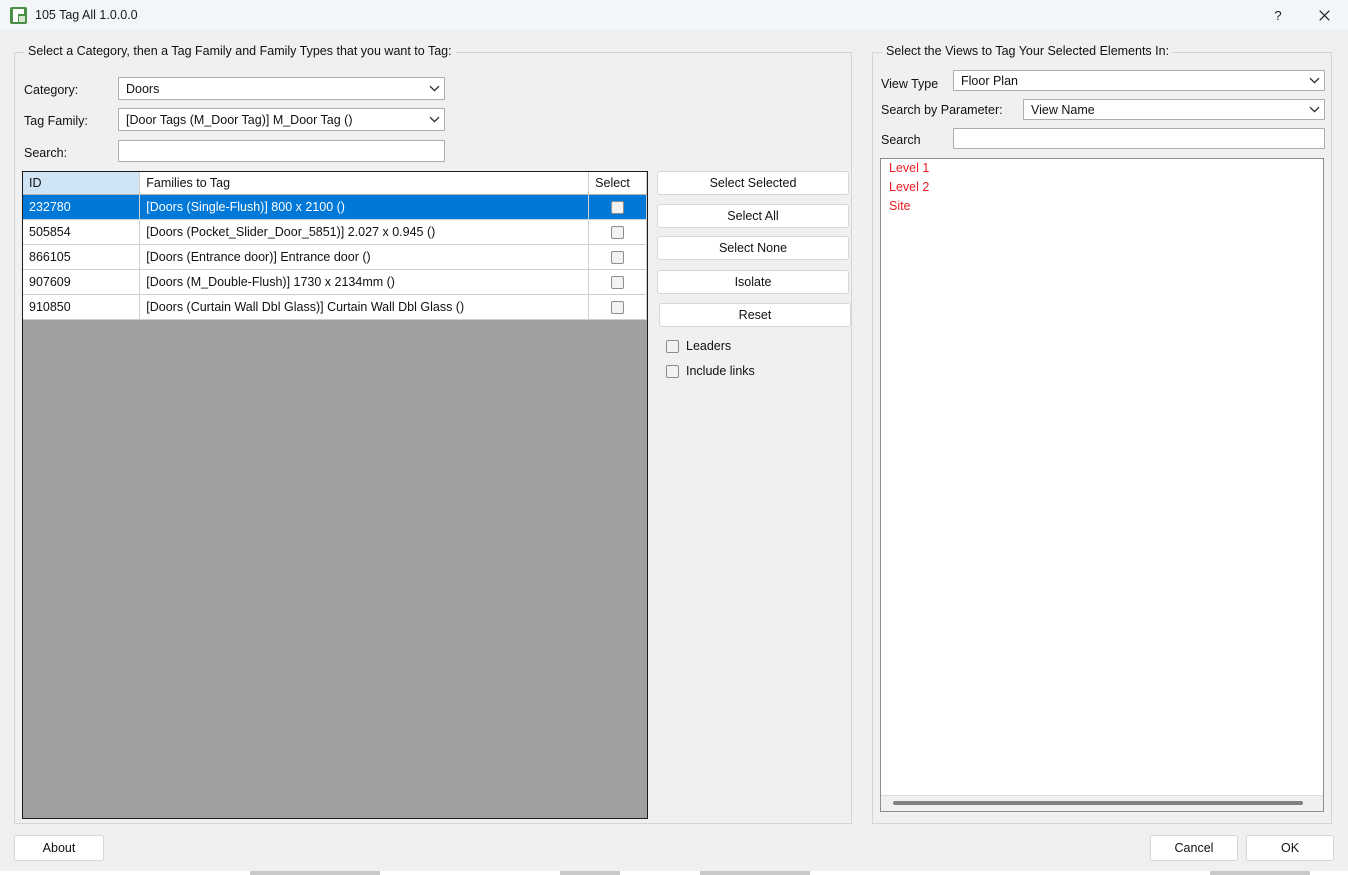 The width and height of the screenshot is (1348, 875). I want to click on scrollbar-thumb, so click(1098, 803).